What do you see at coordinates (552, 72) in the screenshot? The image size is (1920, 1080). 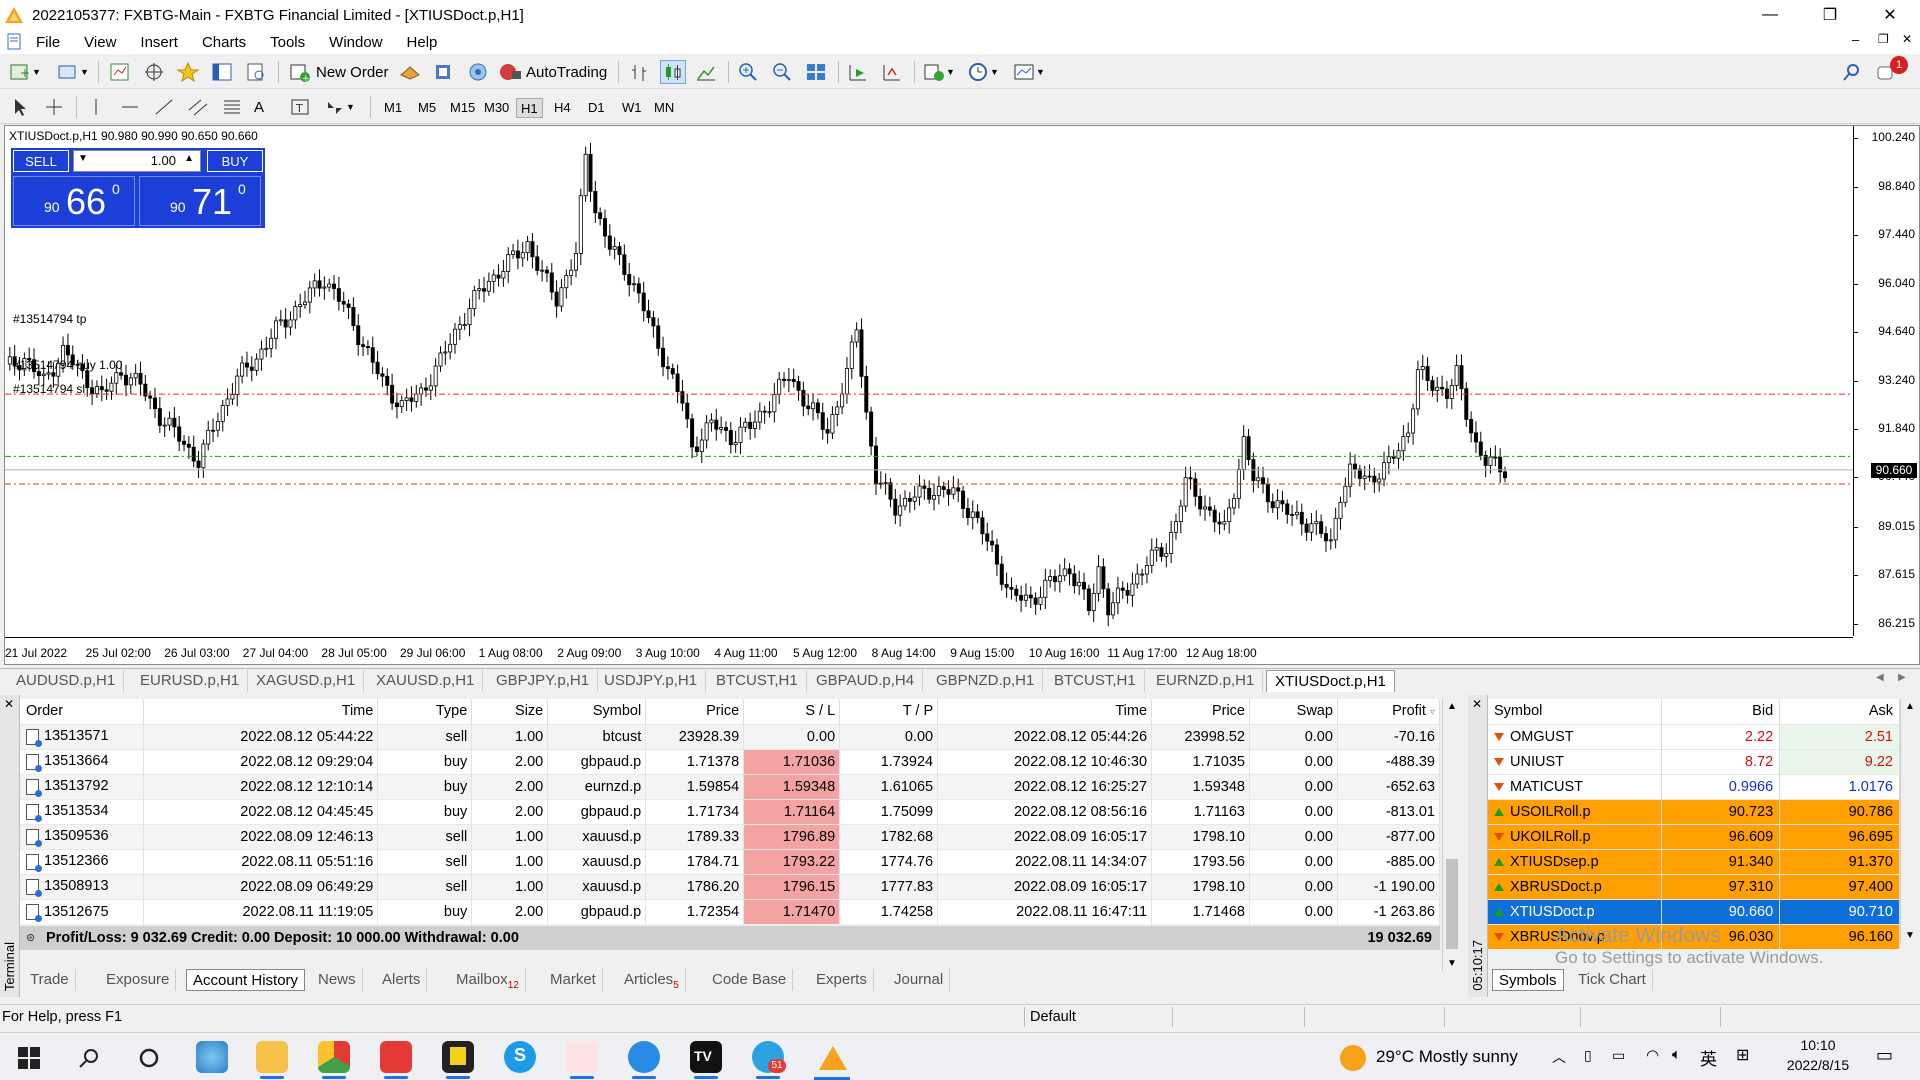 I see `autotrading-button: AutoTrading` at bounding box center [552, 72].